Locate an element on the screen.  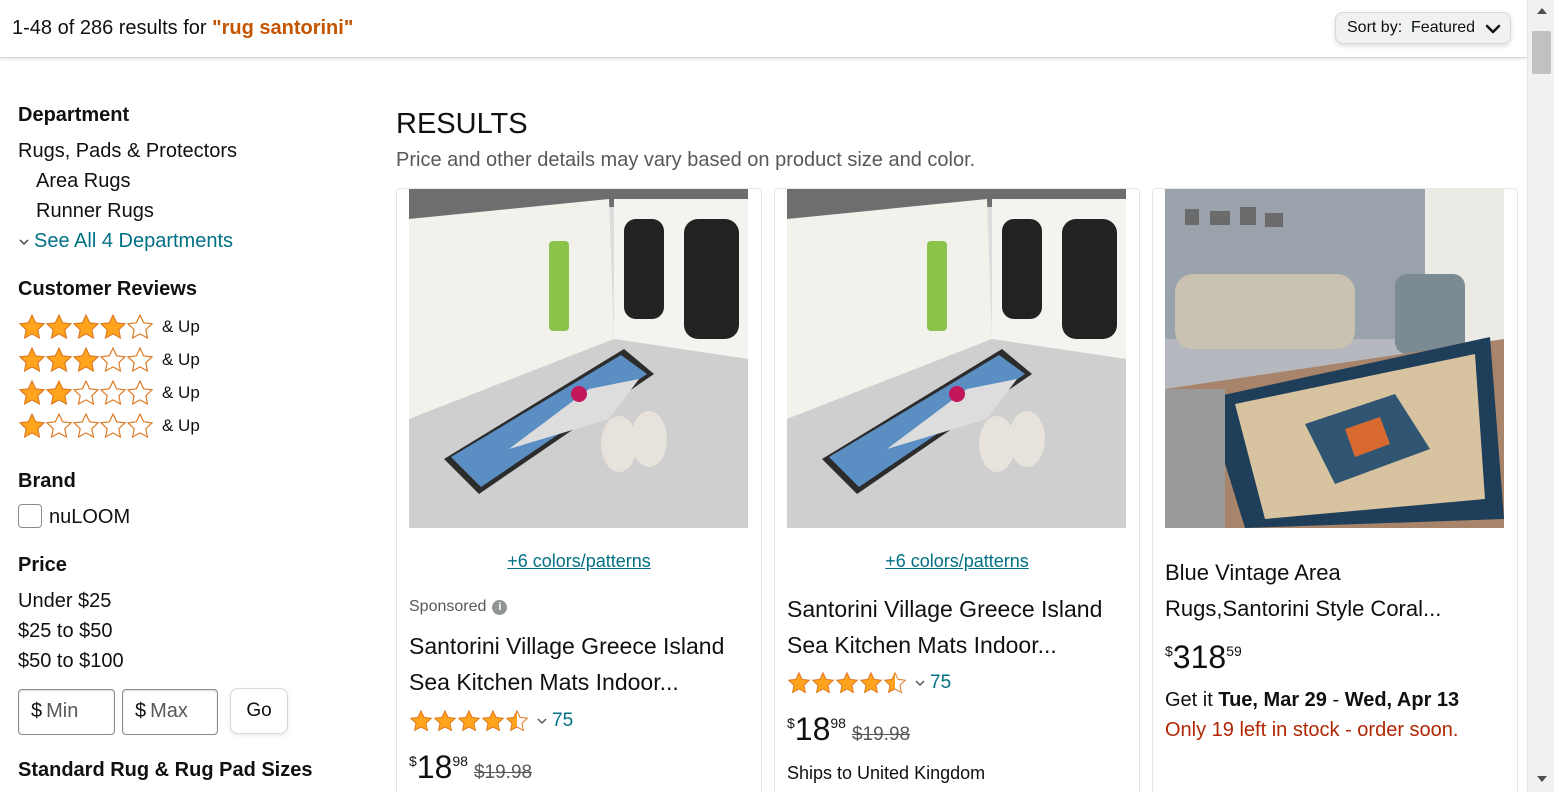
stock-warning: Only 19 left in stock - order soon. is located at coordinates (1312, 730).